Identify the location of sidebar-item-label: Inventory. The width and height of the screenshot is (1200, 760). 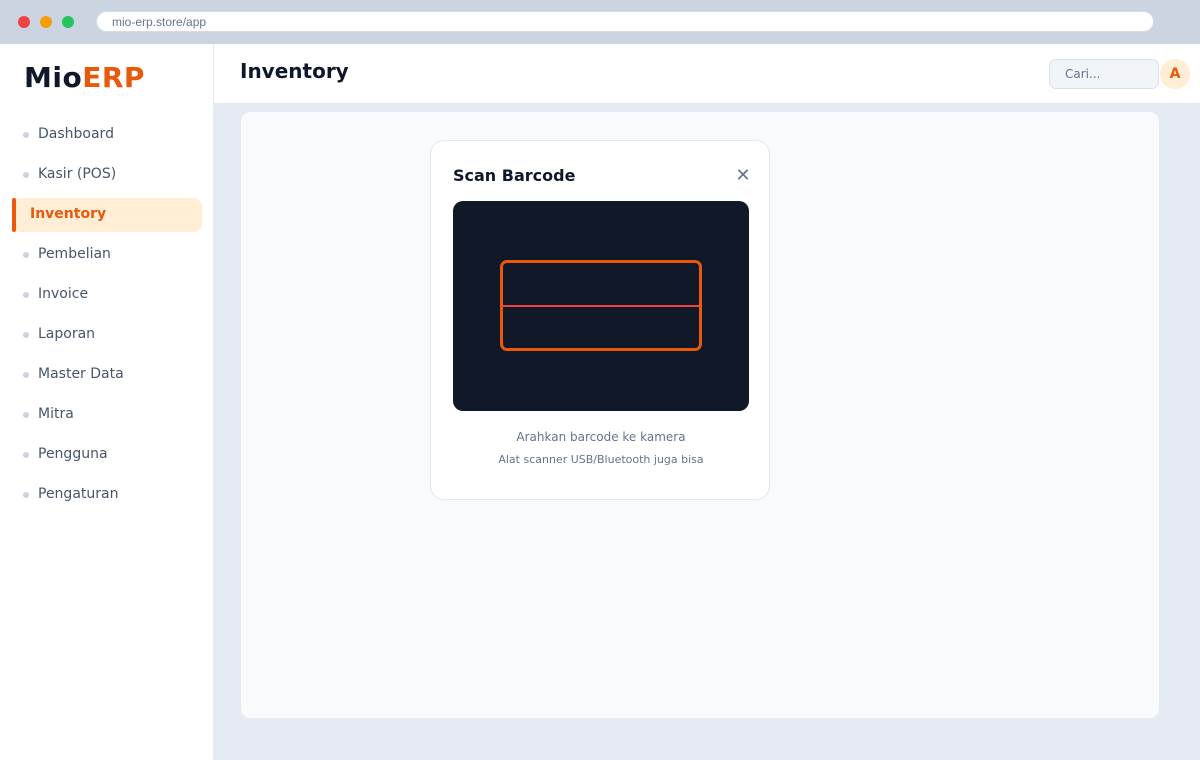
(68, 214).